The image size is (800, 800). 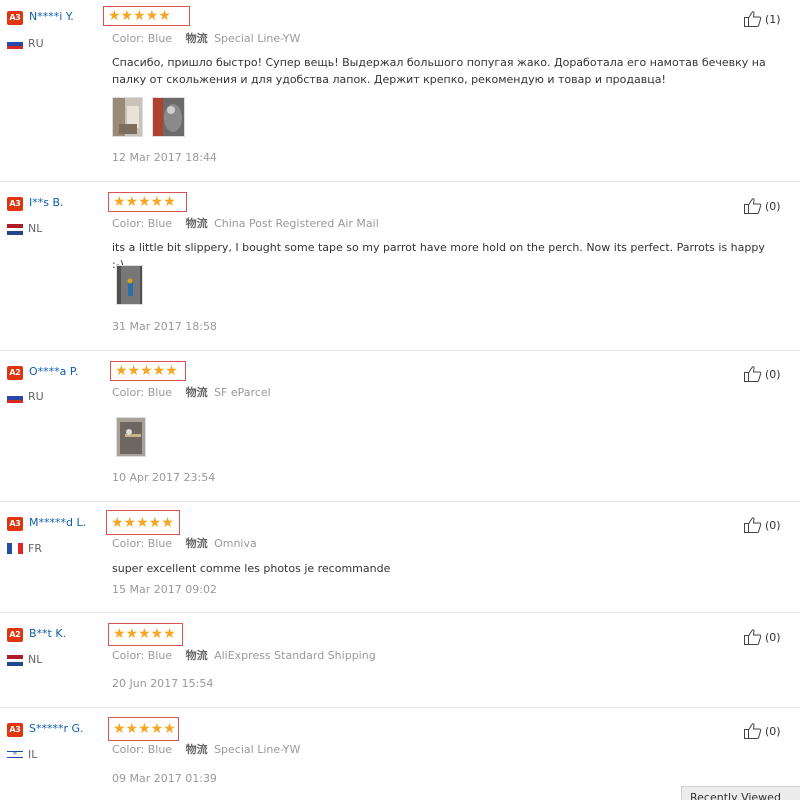 I want to click on recently-viewed-tab: Recently Viewed, so click(x=740, y=793).